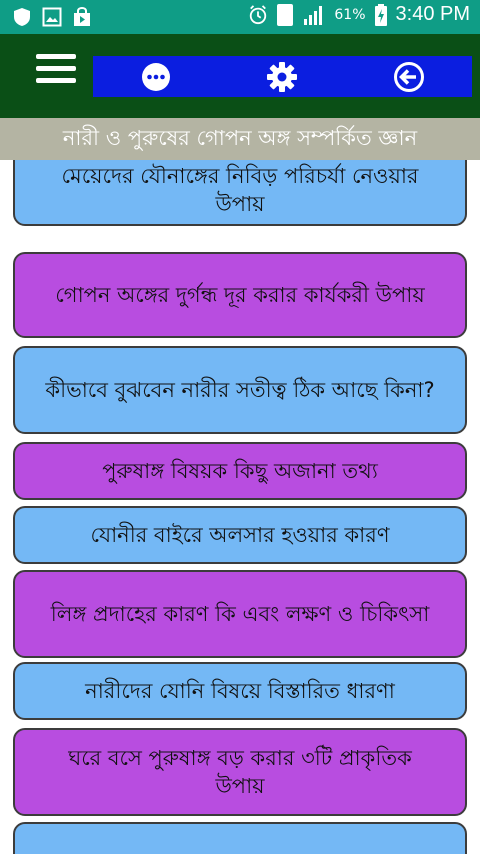  I want to click on list-item: নারীদের যোনি বিষয়ে বিস্তারিত ধারণা, so click(240, 691).